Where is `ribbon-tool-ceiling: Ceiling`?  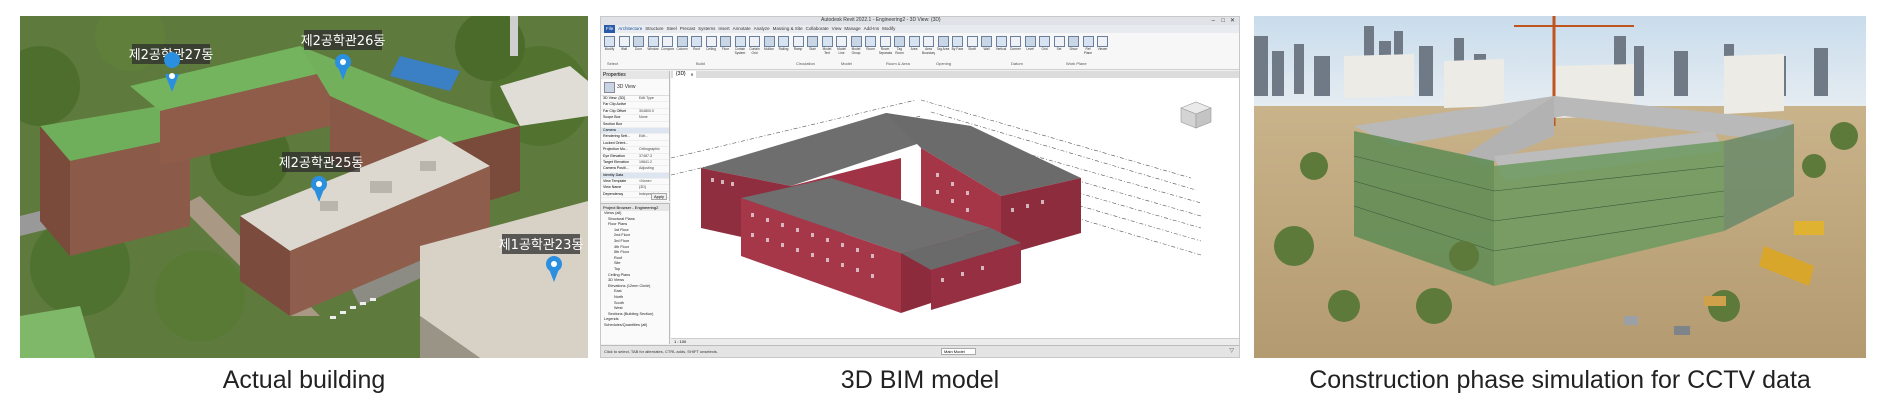 ribbon-tool-ceiling: Ceiling is located at coordinates (711, 48).